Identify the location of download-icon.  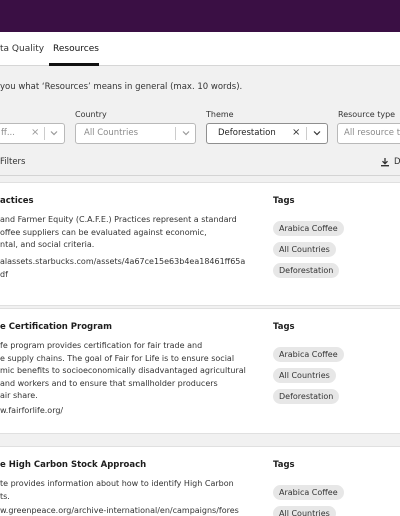
(385, 162).